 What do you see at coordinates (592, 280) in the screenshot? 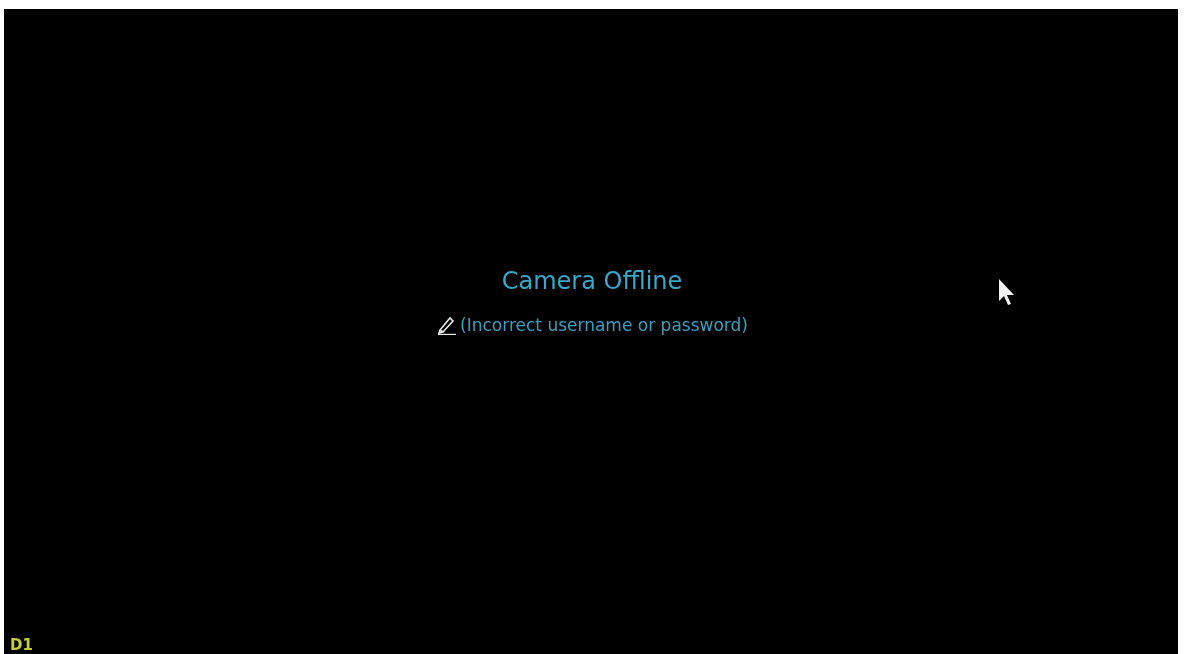
I see `status-title: Camera Offline` at bounding box center [592, 280].